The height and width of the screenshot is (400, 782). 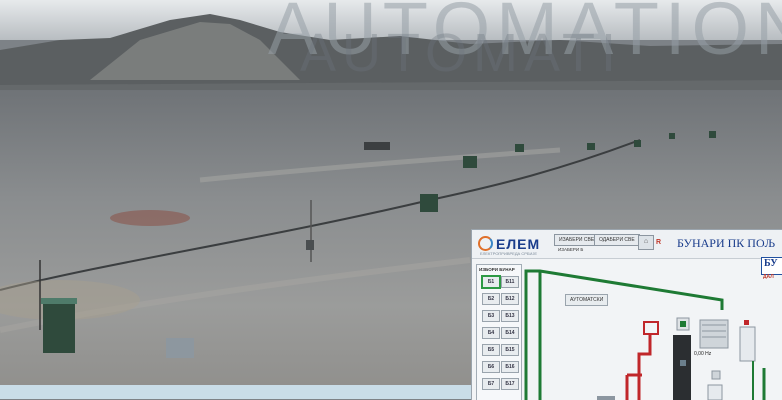 I want to click on watermark-echo-text: AUTOMATI, so click(x=461, y=53).